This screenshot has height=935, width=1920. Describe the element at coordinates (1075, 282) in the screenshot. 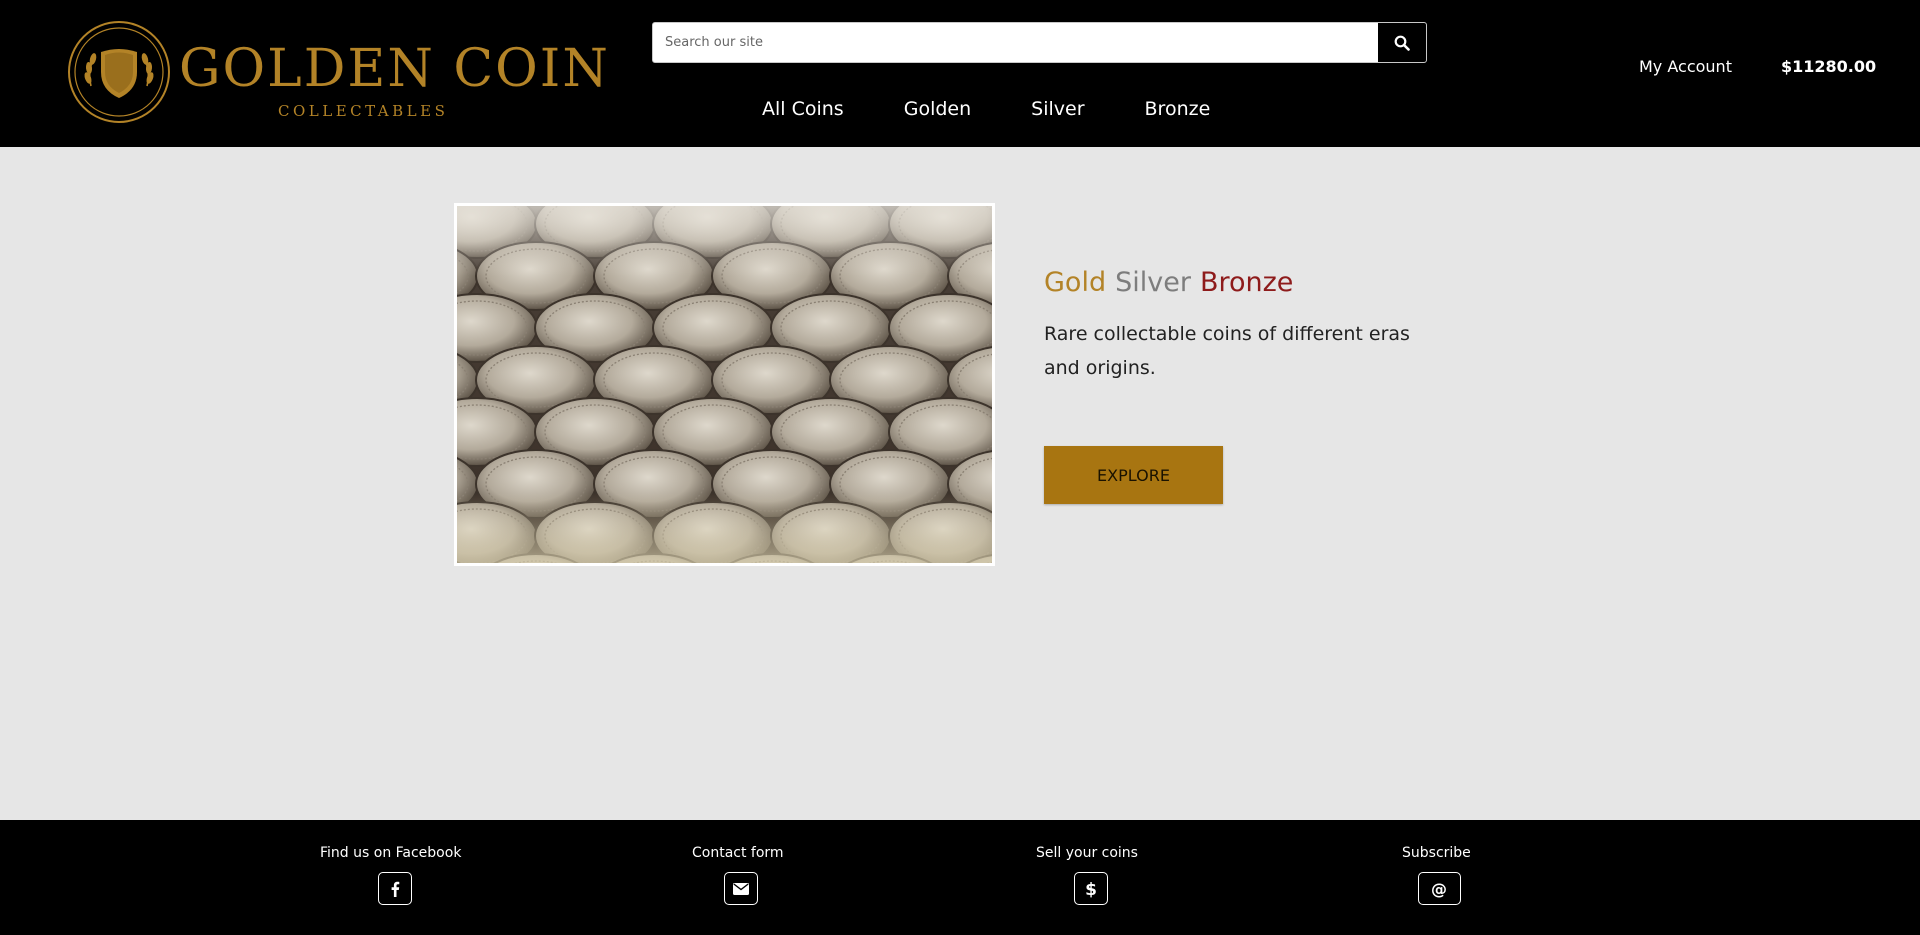

I see `heading-gold: Gold` at that location.